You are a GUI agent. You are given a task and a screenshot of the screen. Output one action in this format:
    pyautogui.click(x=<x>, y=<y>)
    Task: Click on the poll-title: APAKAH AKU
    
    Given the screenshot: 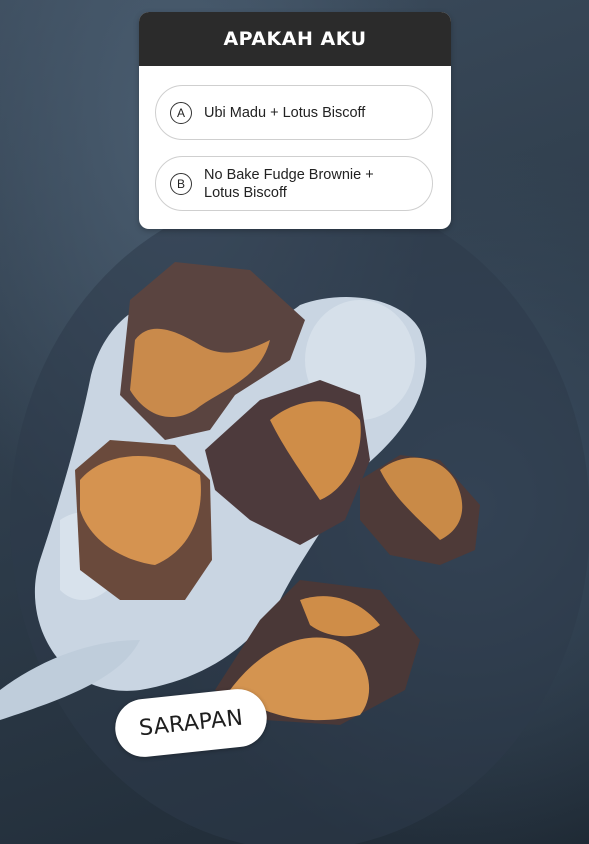 What is the action you would take?
    pyautogui.click(x=295, y=39)
    